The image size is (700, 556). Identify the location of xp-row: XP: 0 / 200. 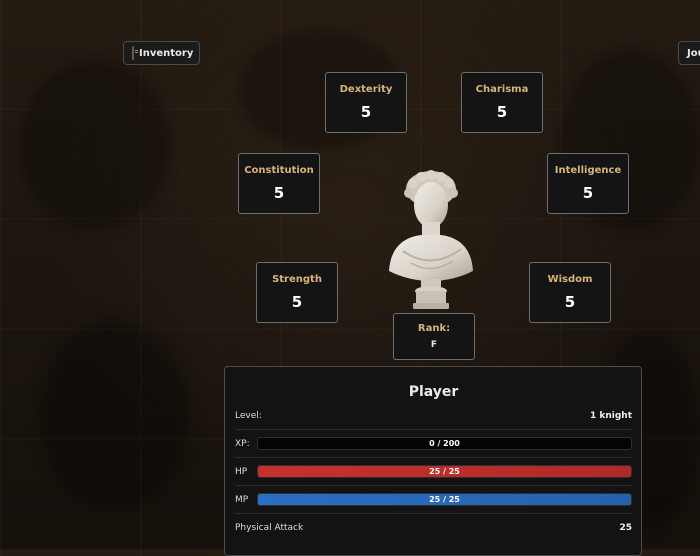
(433, 444).